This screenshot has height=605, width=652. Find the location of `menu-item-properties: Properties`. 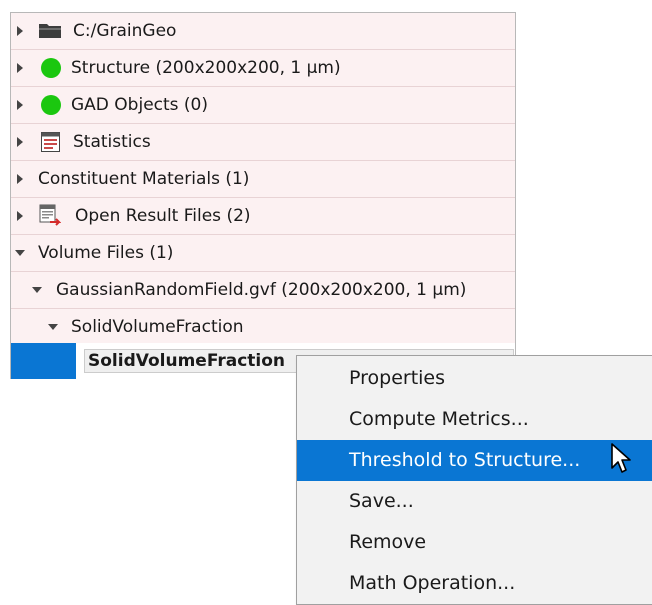

menu-item-properties: Properties is located at coordinates (474, 378).